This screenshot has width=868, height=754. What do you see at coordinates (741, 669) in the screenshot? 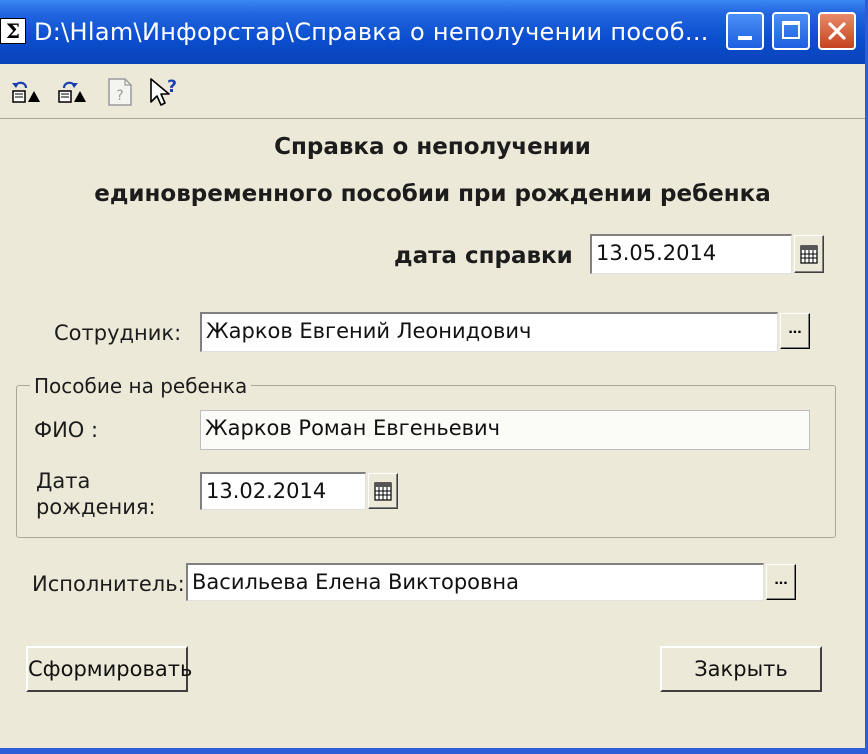
I see `close-button: Закрыть` at bounding box center [741, 669].